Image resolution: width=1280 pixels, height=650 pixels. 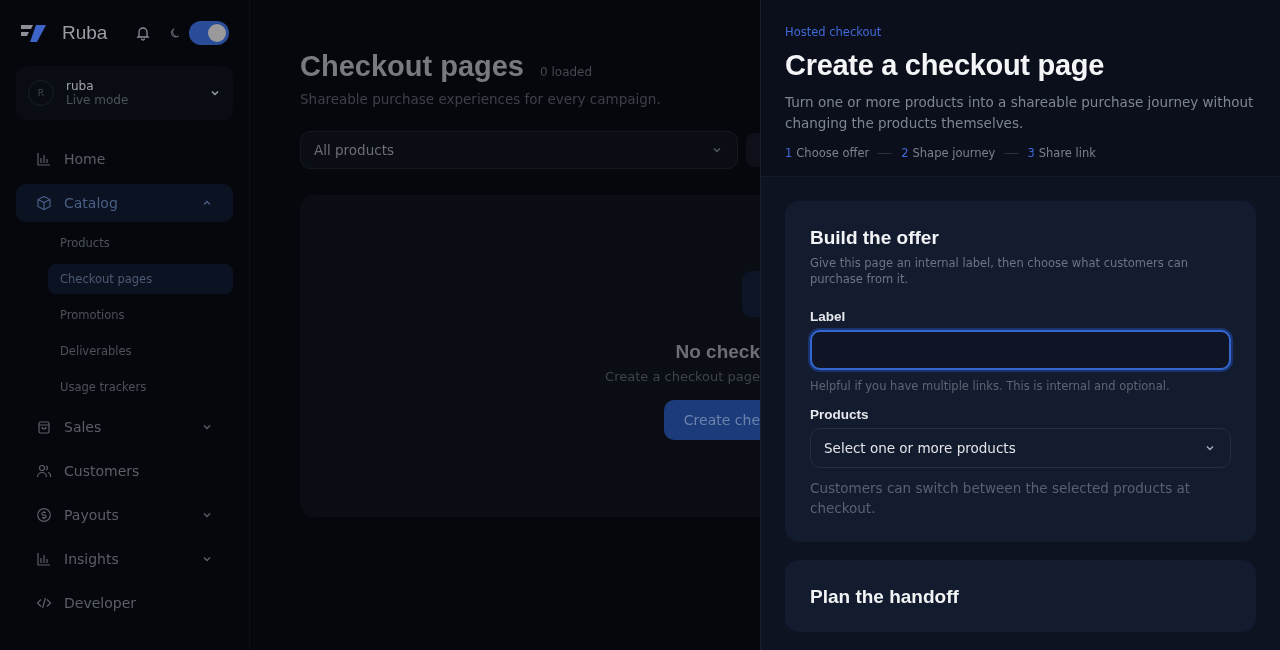 I want to click on logo-icon, so click(x=34, y=33).